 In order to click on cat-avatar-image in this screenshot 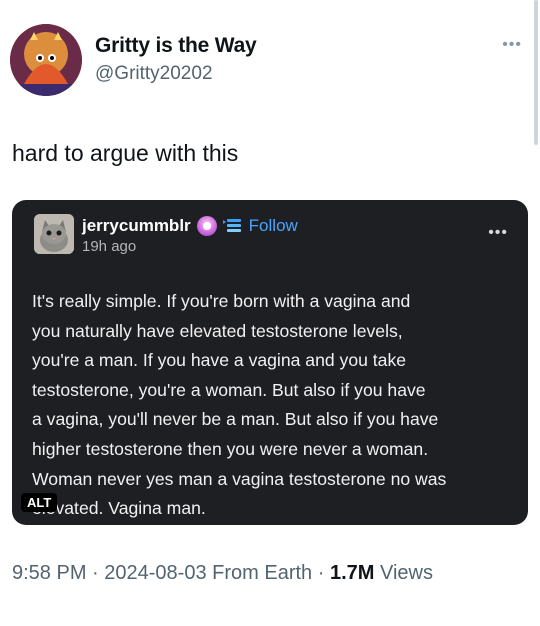, I will do `click(54, 234)`.